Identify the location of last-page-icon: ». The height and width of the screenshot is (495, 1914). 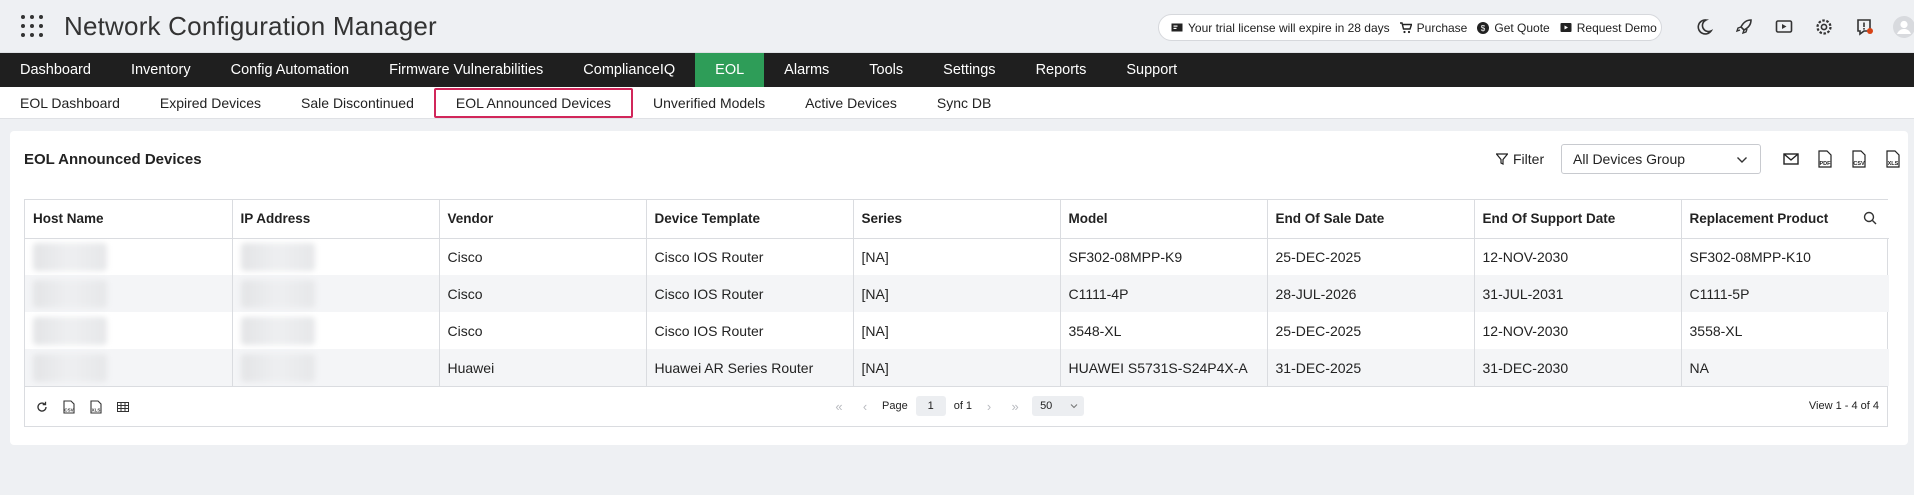
(1015, 406).